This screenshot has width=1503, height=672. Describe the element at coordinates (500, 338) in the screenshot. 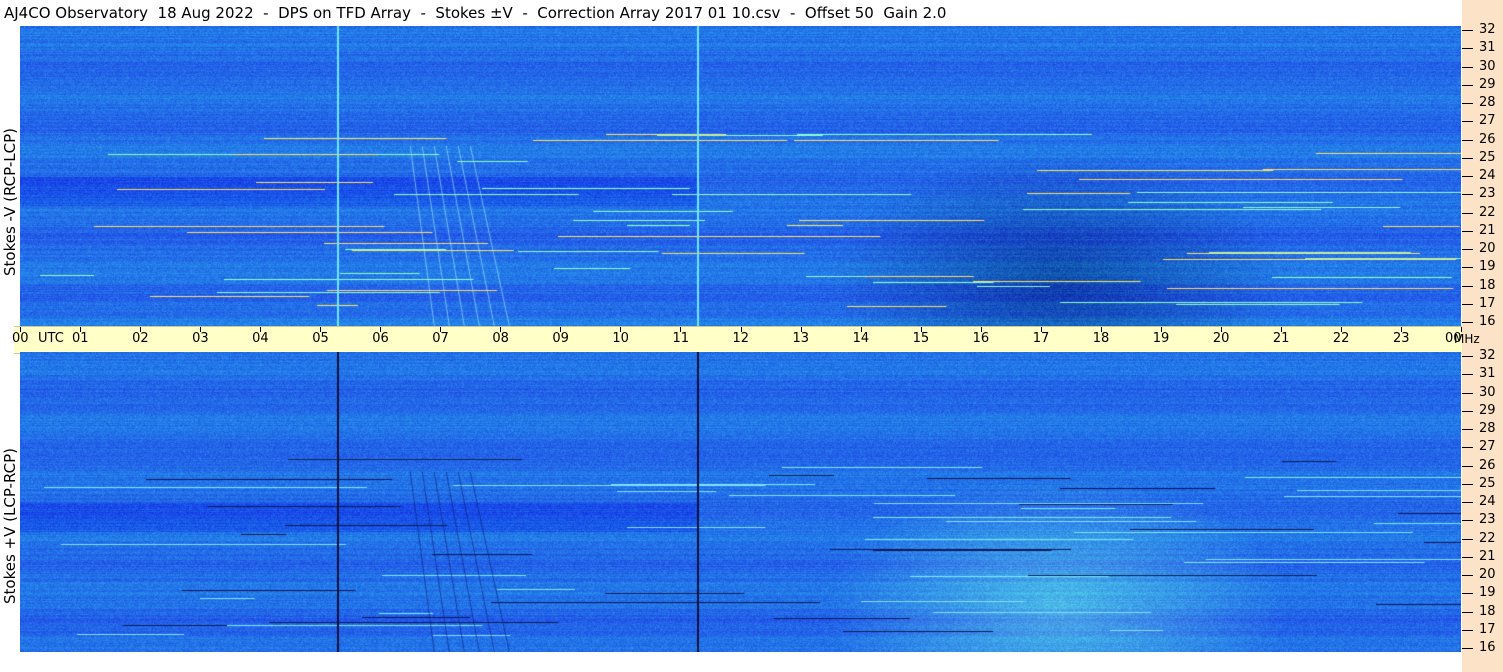

I see `time-tick-label: 08` at that location.